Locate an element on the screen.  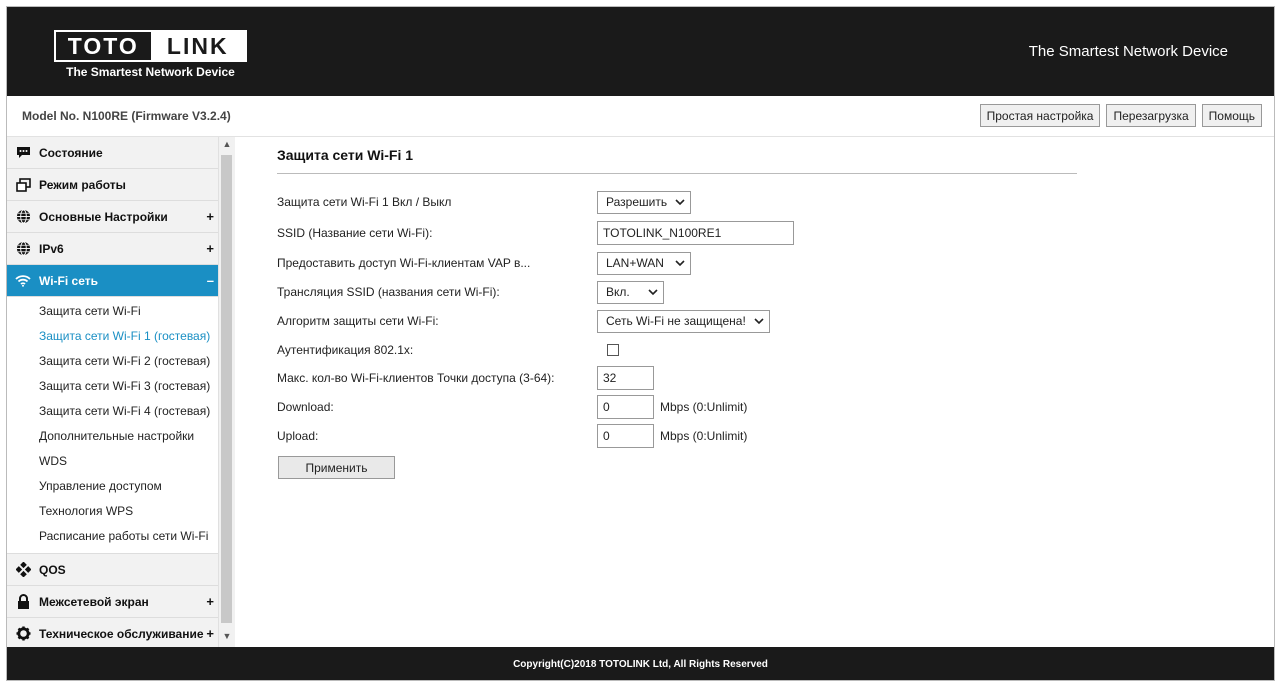
auth-8021x-checkbox is located at coordinates (613, 350).